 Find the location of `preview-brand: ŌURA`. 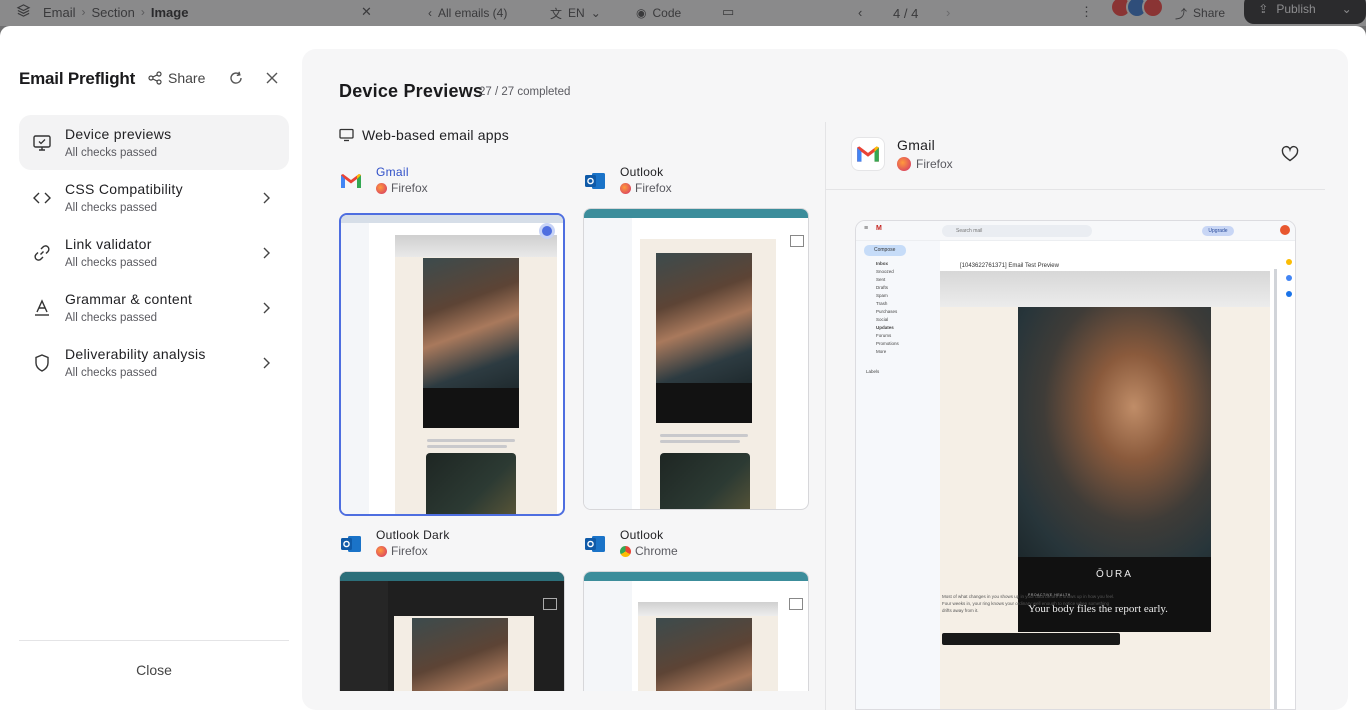

preview-brand: ŌURA is located at coordinates (1114, 574).